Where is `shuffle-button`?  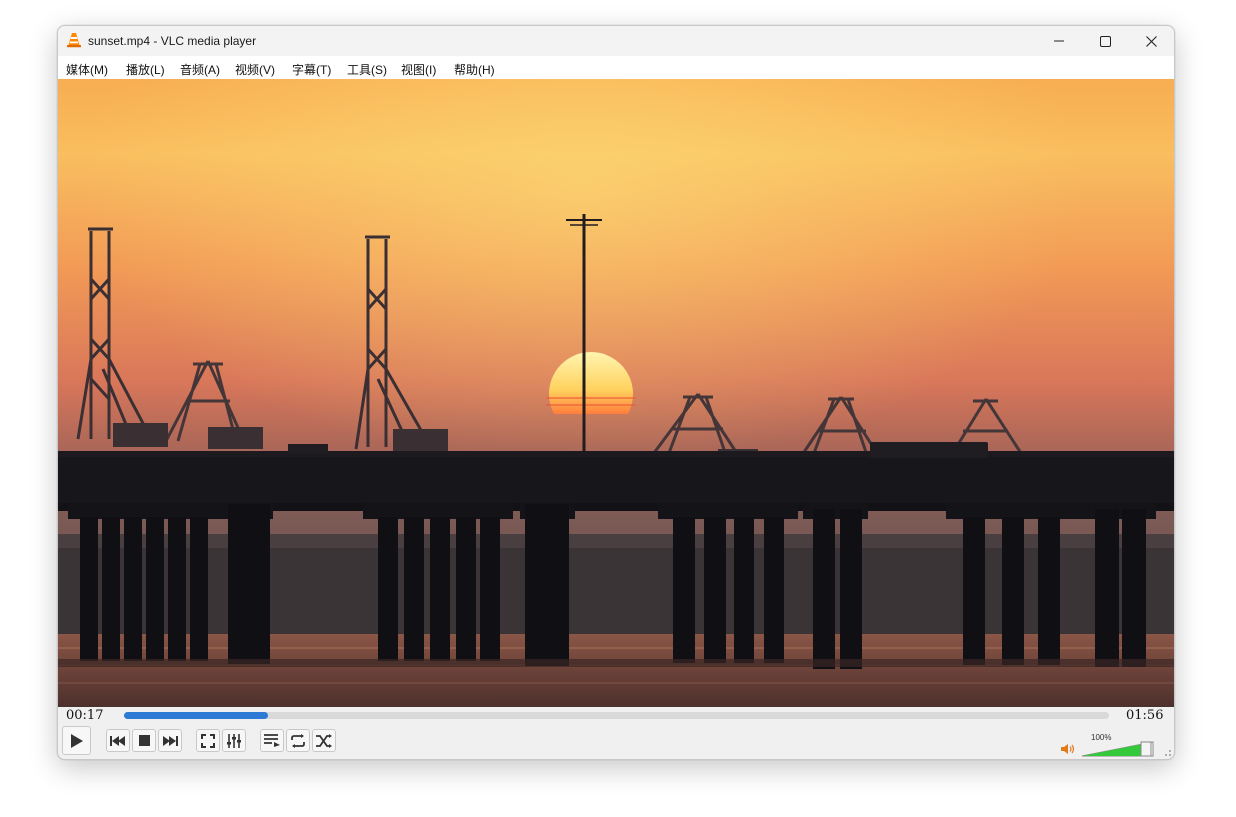 shuffle-button is located at coordinates (324, 740).